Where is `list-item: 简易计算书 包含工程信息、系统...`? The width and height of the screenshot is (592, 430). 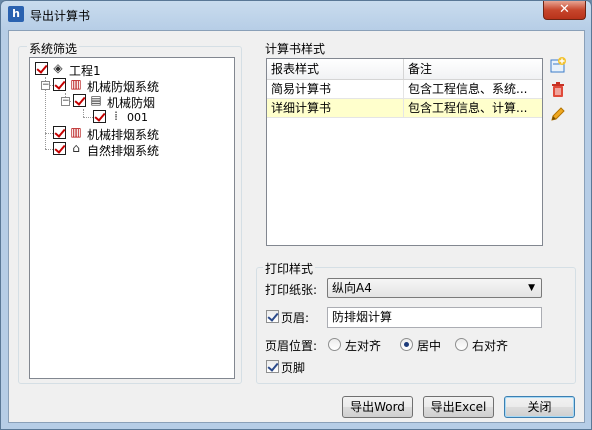
list-item: 简易计算书 包含工程信息、系统... is located at coordinates (404, 89).